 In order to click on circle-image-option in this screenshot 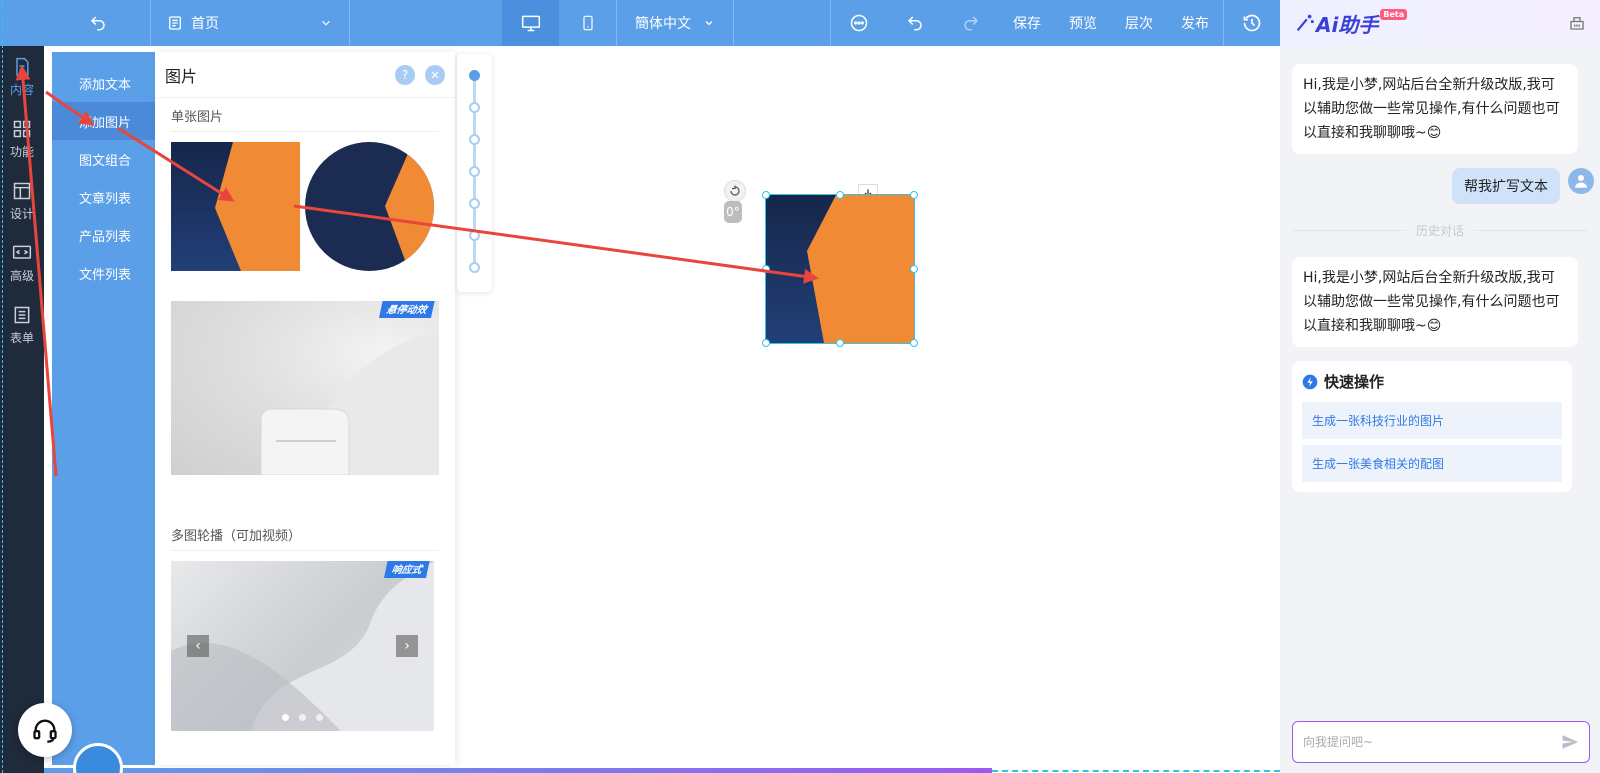, I will do `click(369, 206)`.